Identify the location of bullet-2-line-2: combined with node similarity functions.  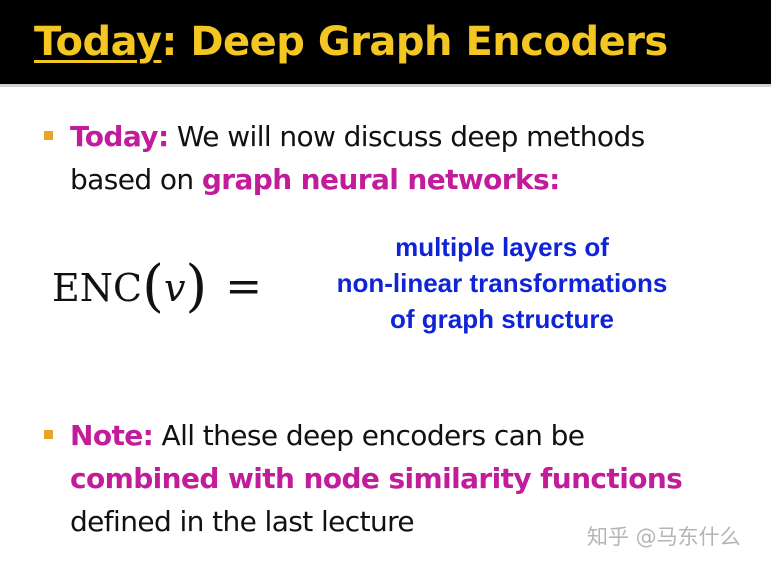
(376, 479).